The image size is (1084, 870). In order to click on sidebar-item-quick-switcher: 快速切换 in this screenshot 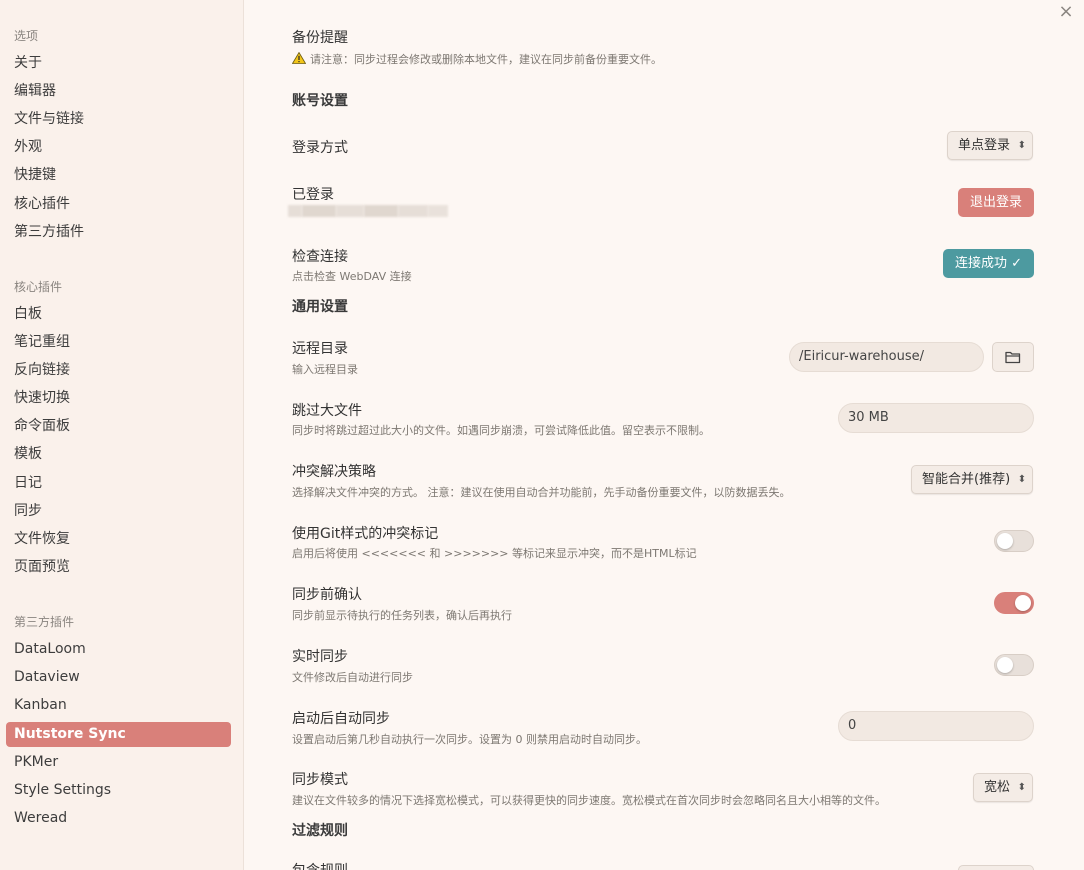, I will do `click(118, 398)`.